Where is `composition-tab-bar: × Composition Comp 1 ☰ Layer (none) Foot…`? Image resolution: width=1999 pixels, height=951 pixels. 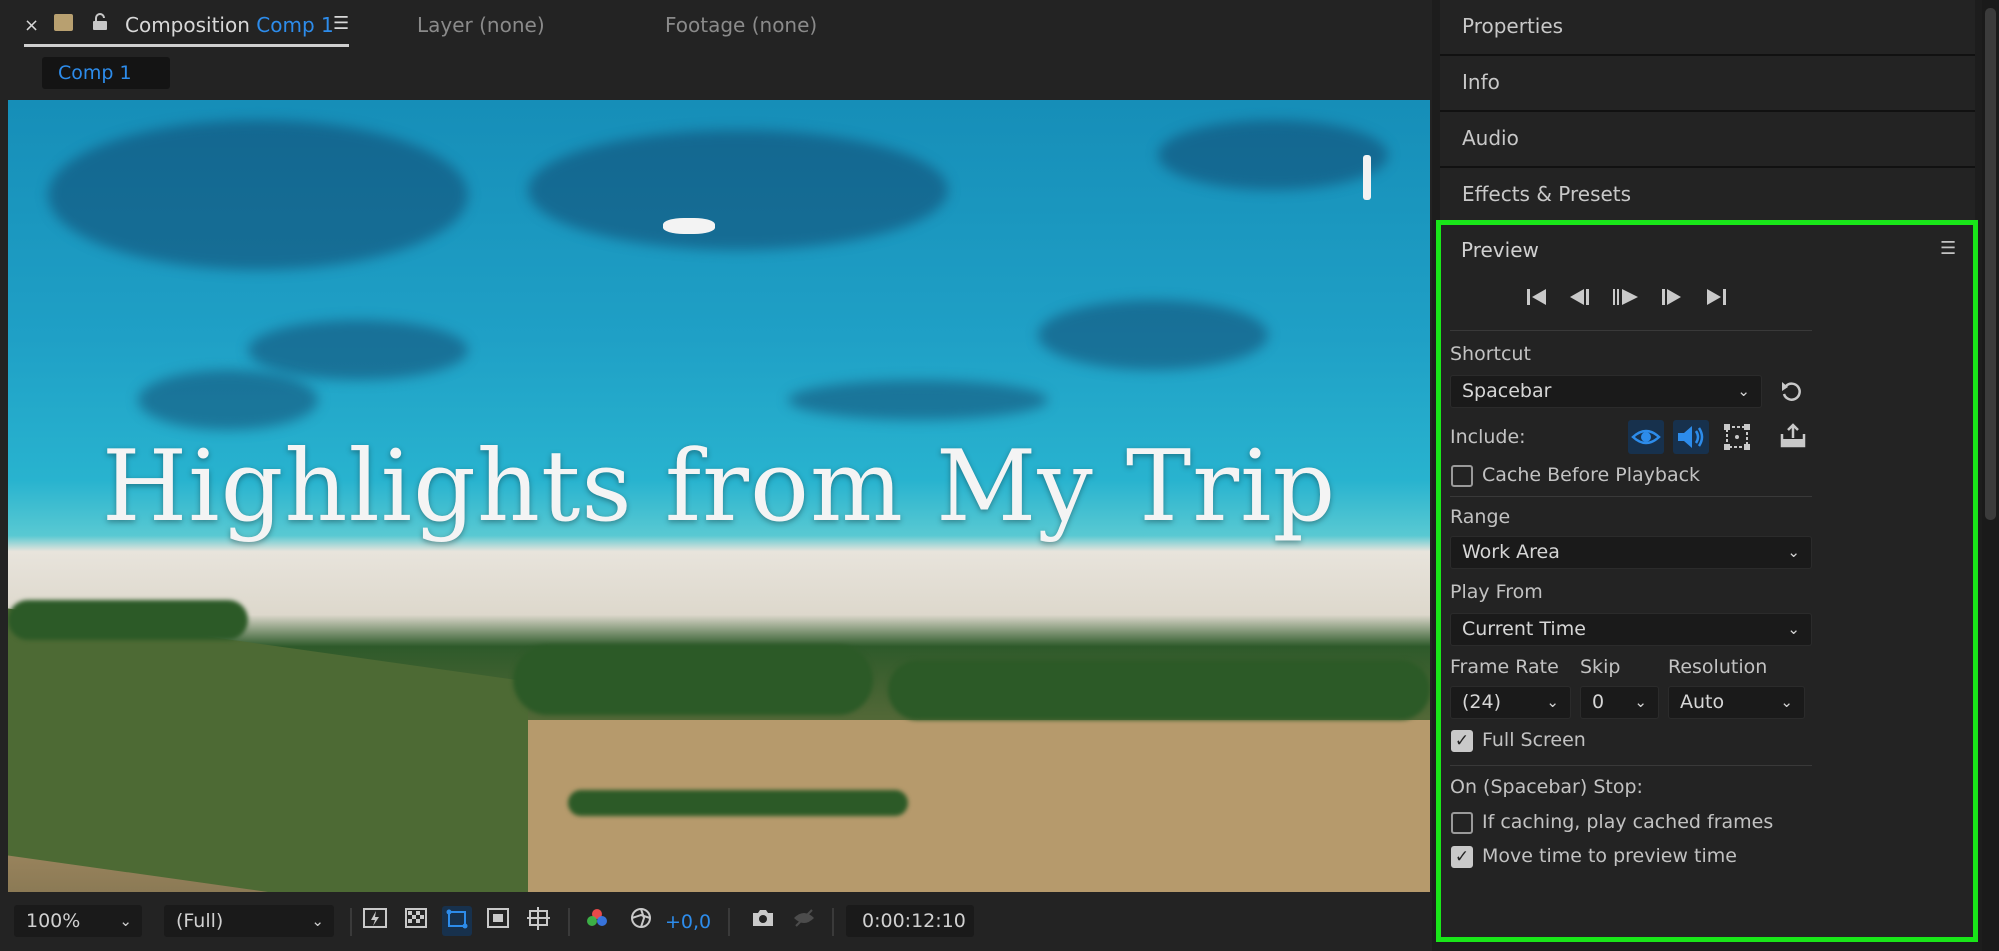
composition-tab-bar: × Composition Comp 1 ☰ Layer (none) Foot… is located at coordinates (716, 25).